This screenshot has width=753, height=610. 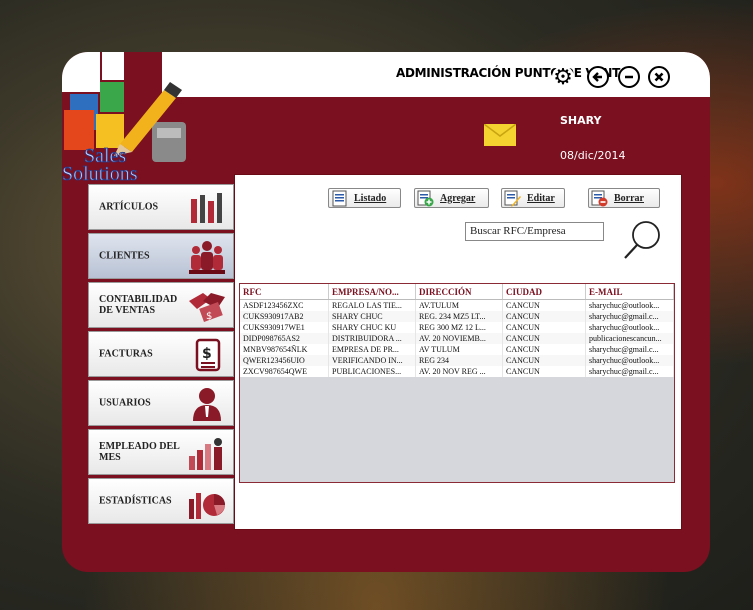 I want to click on table-cell: SHARY CHUC, so click(x=372, y=316).